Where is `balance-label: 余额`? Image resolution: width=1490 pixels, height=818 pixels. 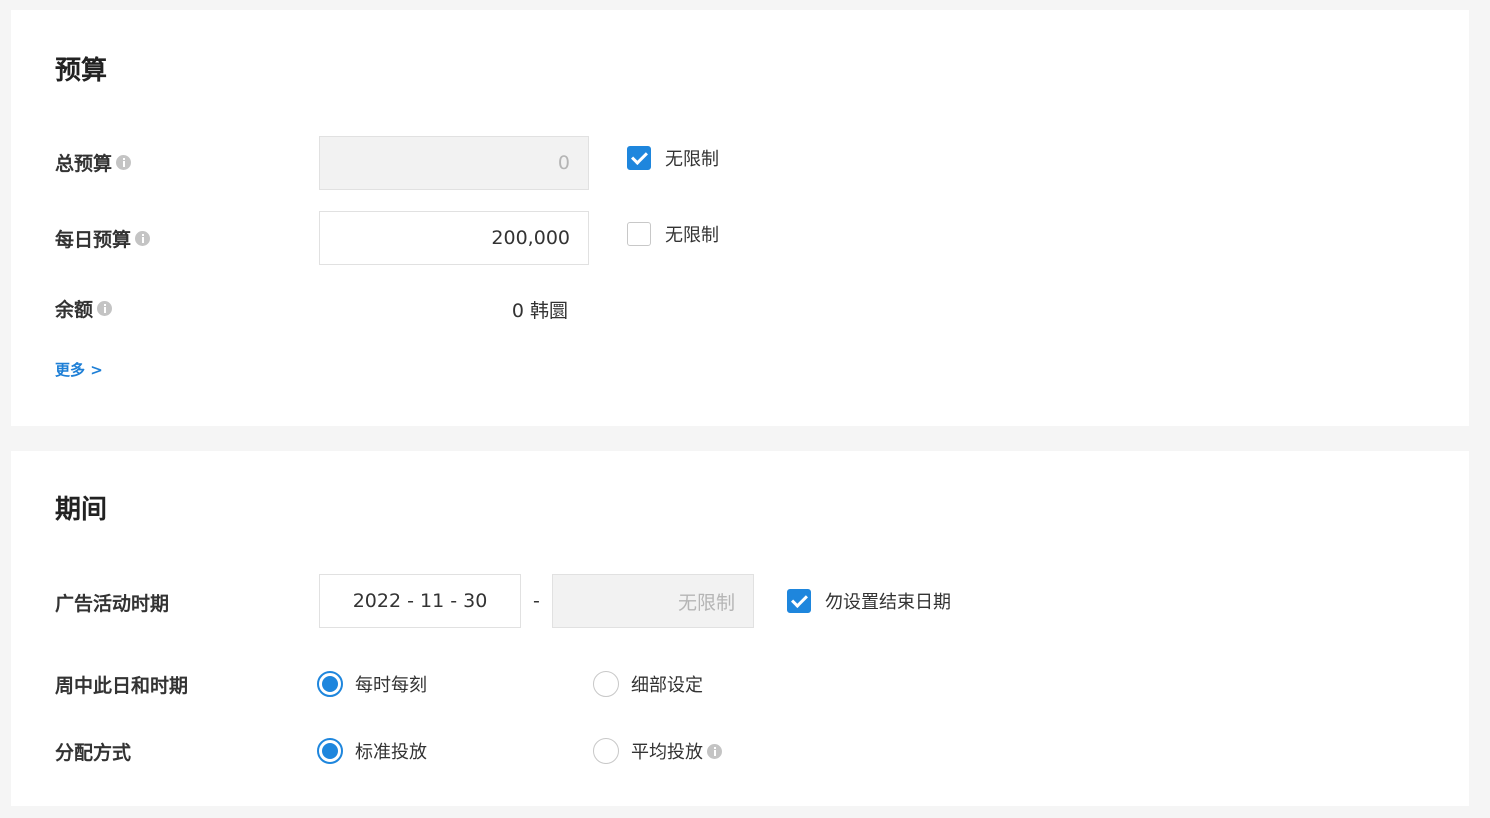 balance-label: 余额 is located at coordinates (74, 309).